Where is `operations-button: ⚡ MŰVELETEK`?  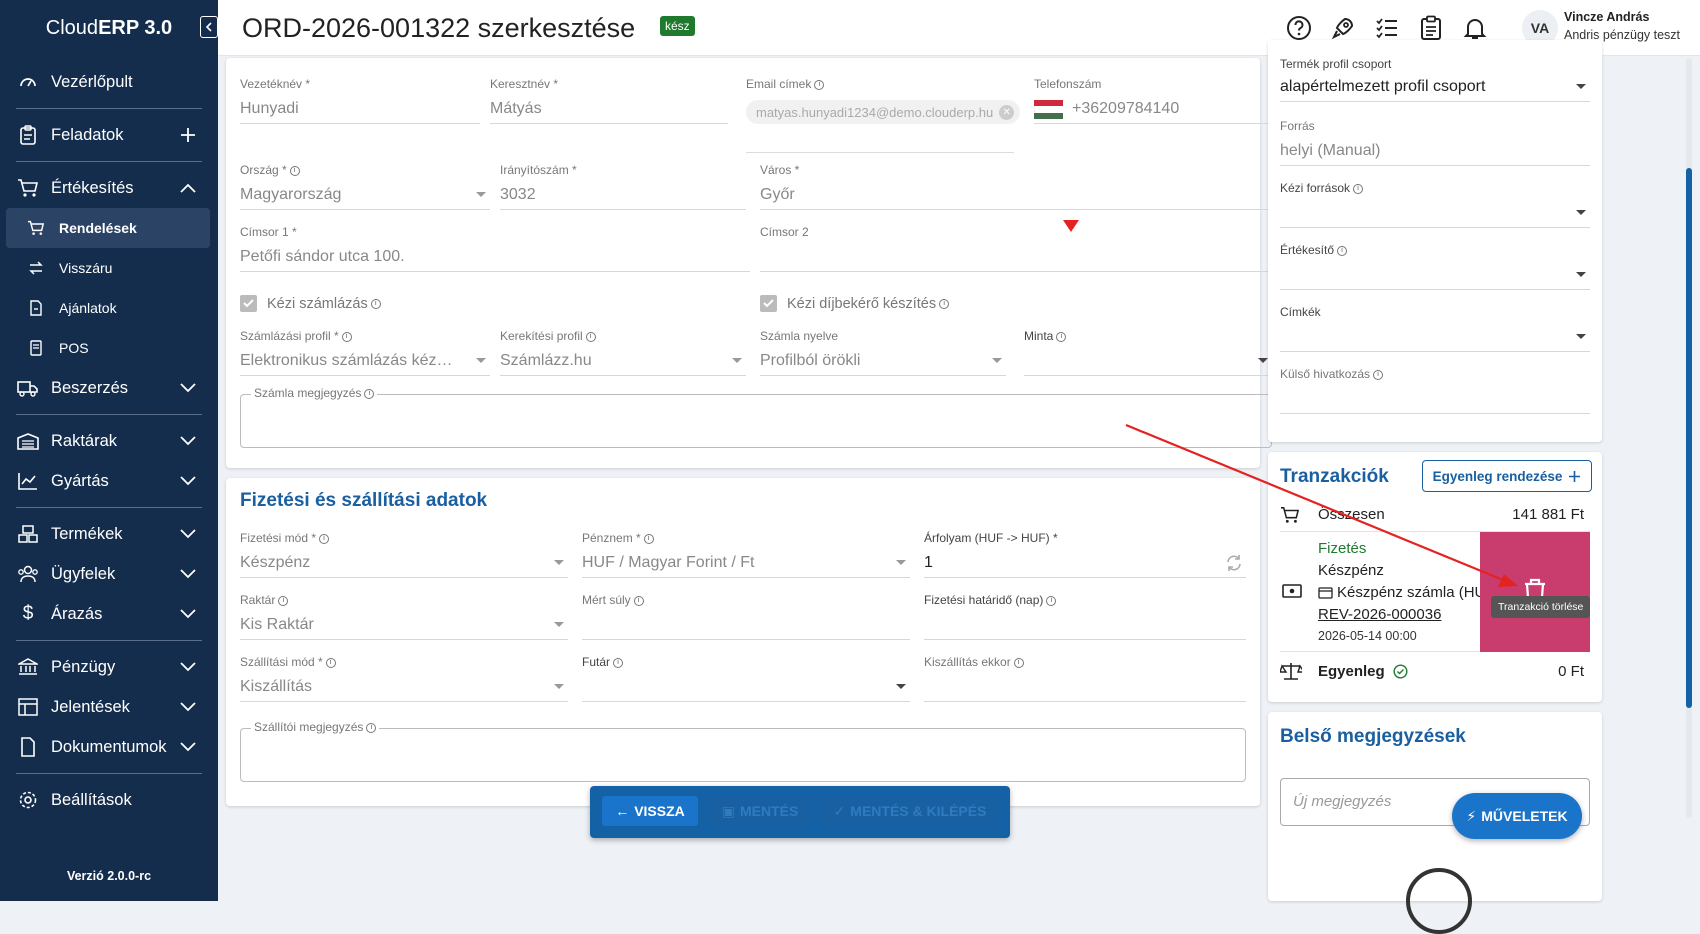 operations-button: ⚡ MŰVELETEK is located at coordinates (1517, 816).